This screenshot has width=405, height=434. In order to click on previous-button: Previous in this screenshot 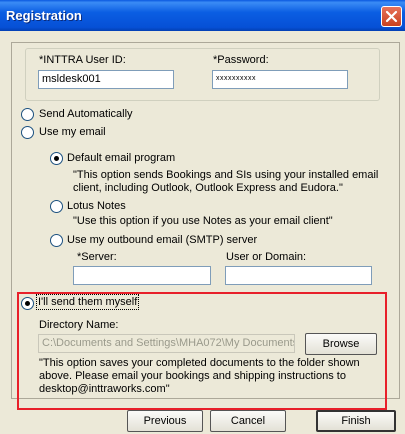, I will do `click(165, 421)`.